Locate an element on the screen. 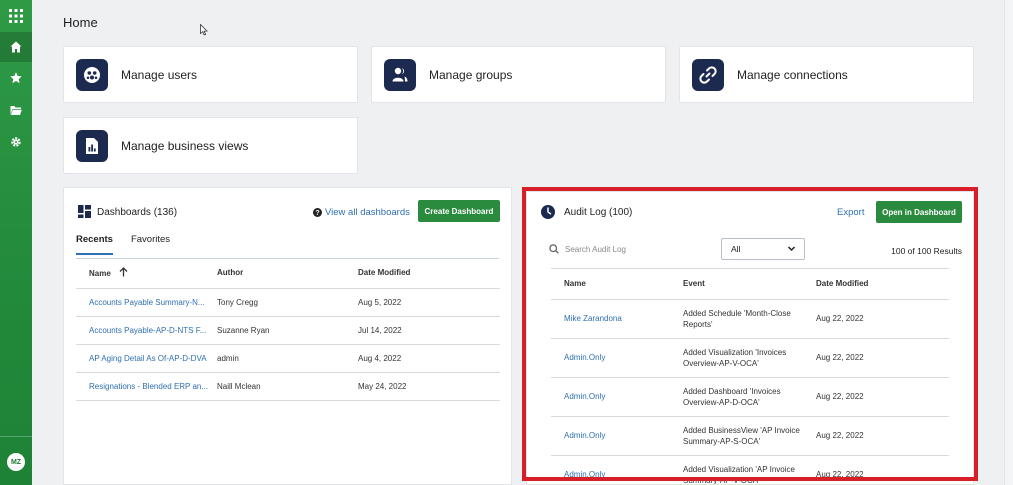 The width and height of the screenshot is (1013, 485). gear-icon is located at coordinates (16, 142).